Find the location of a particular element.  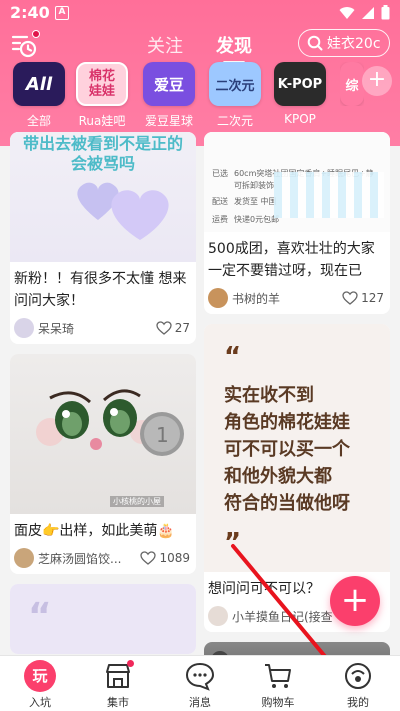

message-bubble-icon is located at coordinates (200, 676).